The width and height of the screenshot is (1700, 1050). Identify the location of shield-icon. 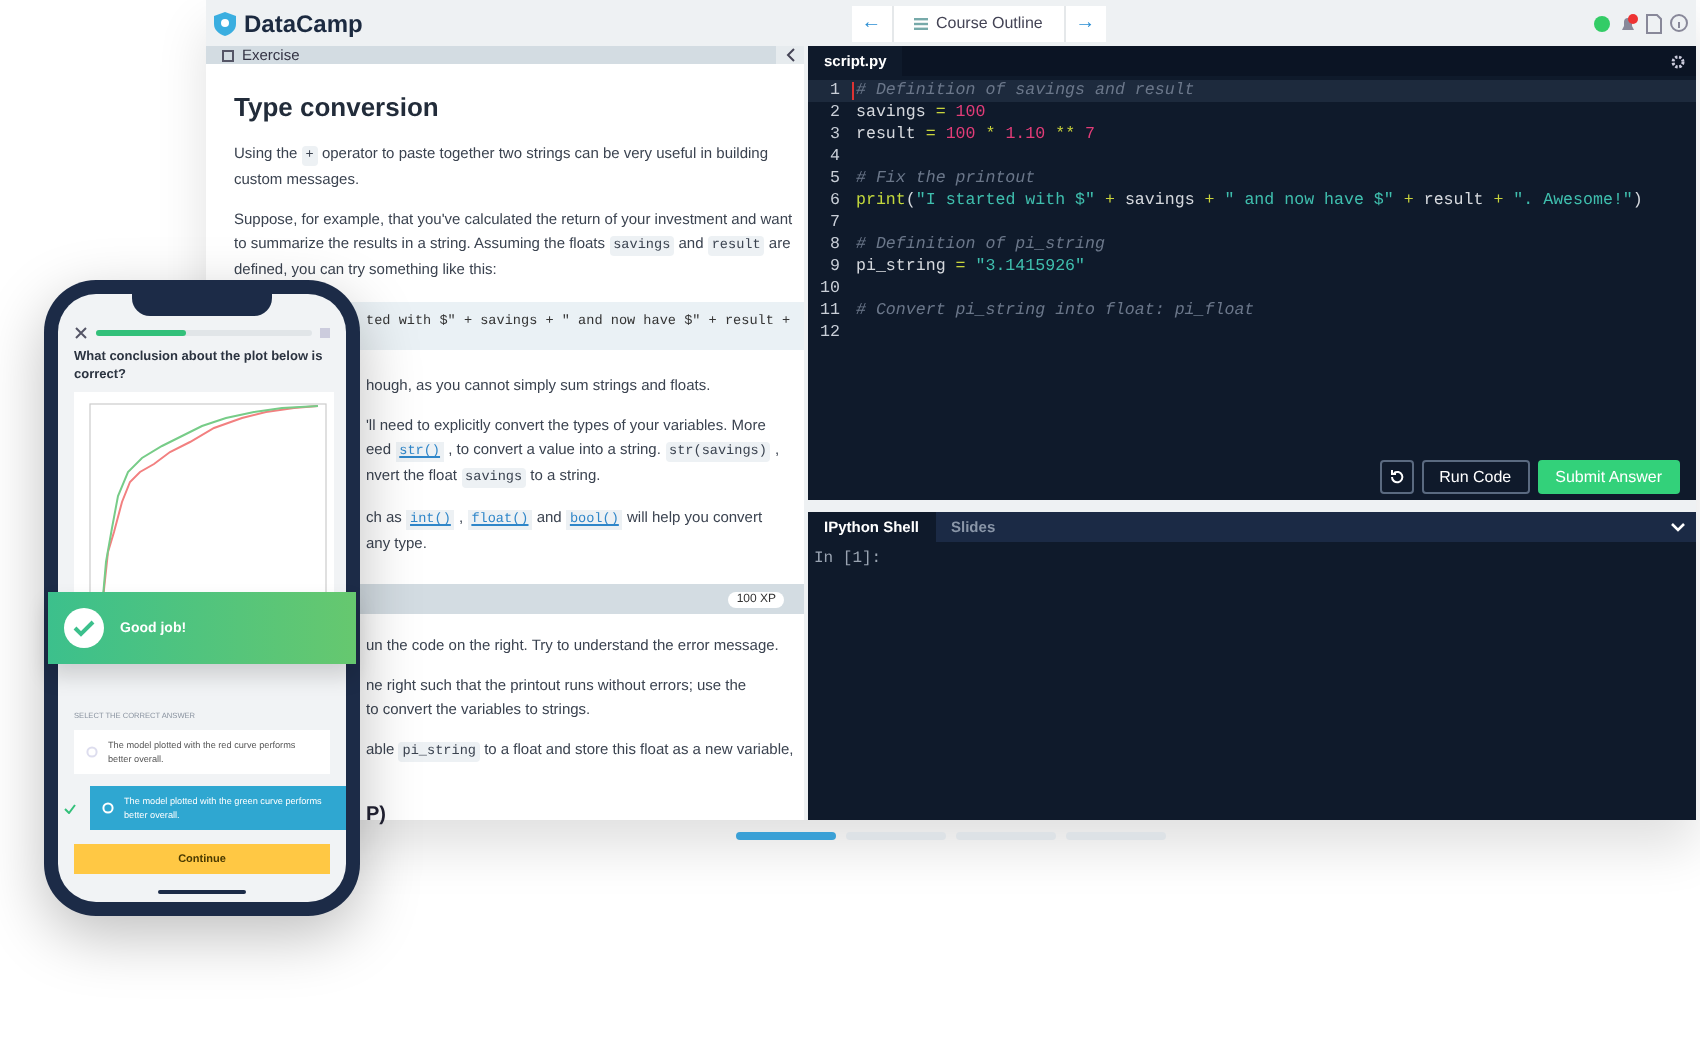
(225, 23).